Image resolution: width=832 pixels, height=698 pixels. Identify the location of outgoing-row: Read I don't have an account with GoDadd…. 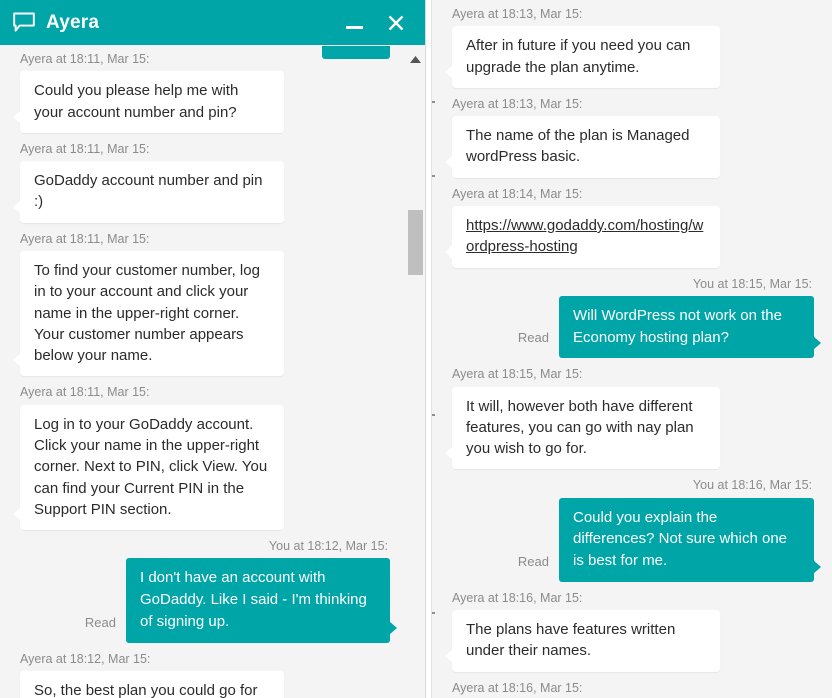
(205, 600).